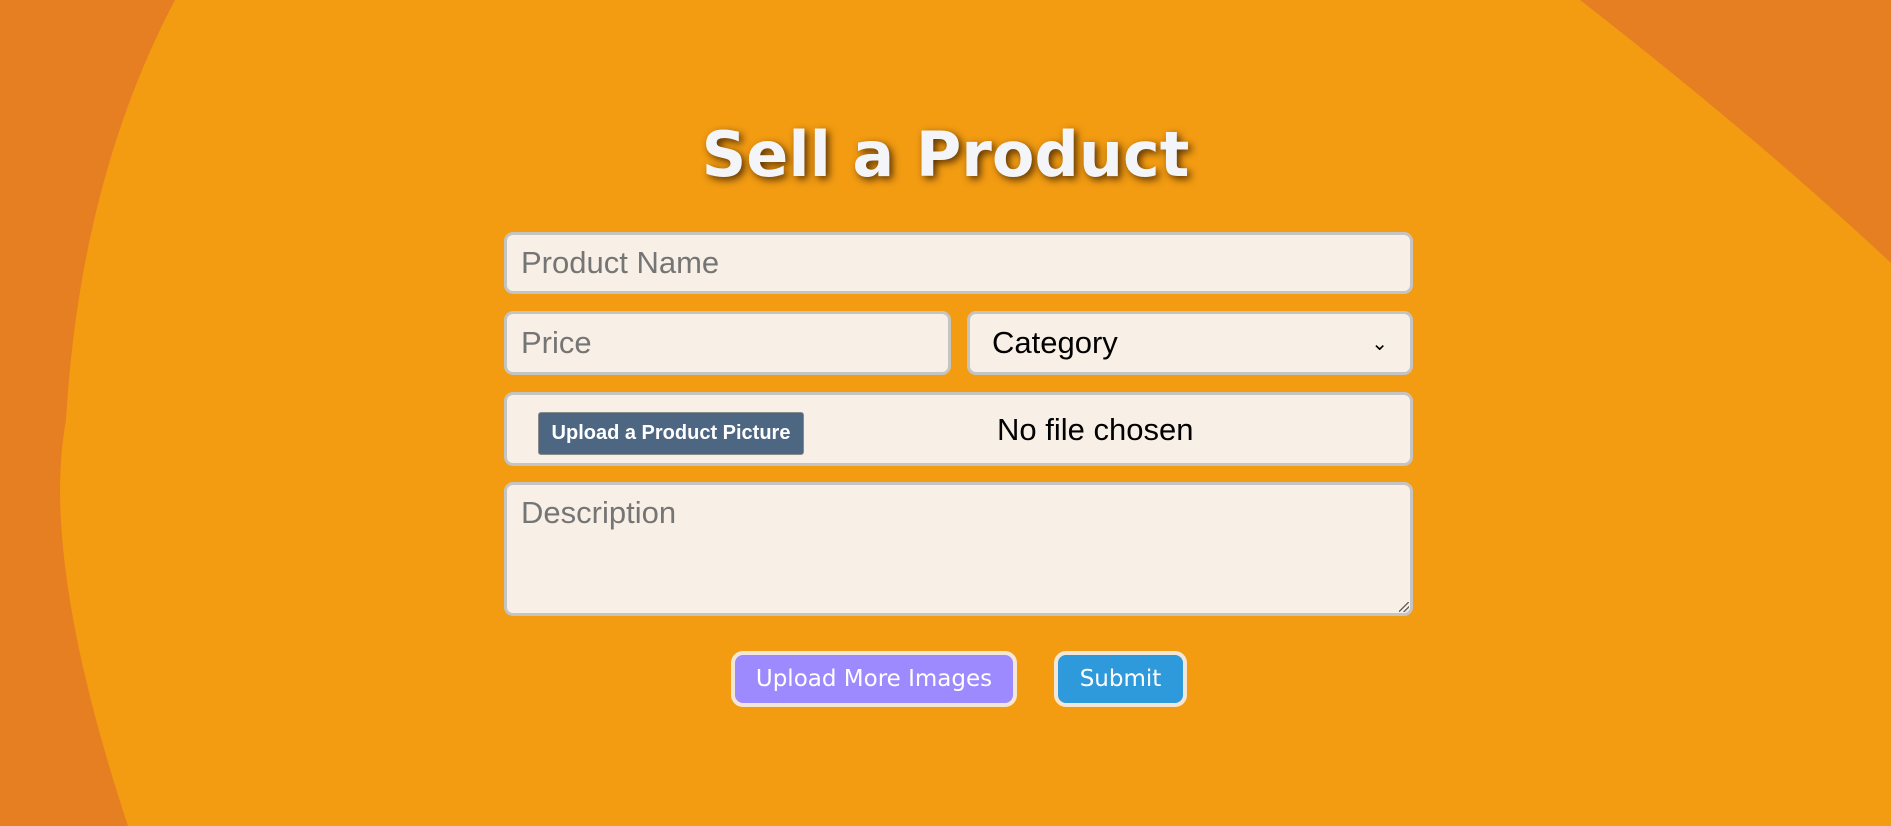 The image size is (1891, 826). Describe the element at coordinates (1190, 343) in the screenshot. I see `category-select: Category ⌄` at that location.